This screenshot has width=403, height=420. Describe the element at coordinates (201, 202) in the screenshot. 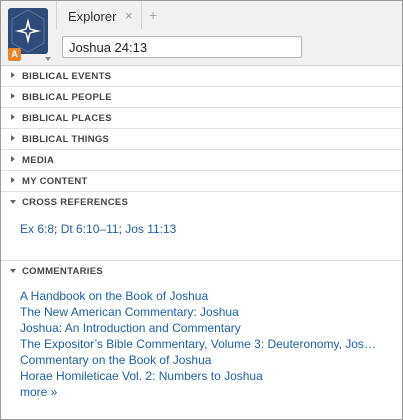

I see `section-cross-references: CROSS REFERENCES` at that location.